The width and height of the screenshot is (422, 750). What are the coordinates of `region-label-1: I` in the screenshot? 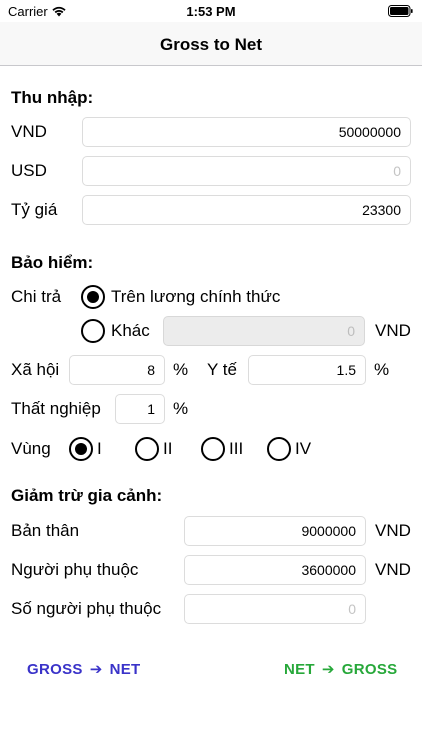 It's located at (99, 448).